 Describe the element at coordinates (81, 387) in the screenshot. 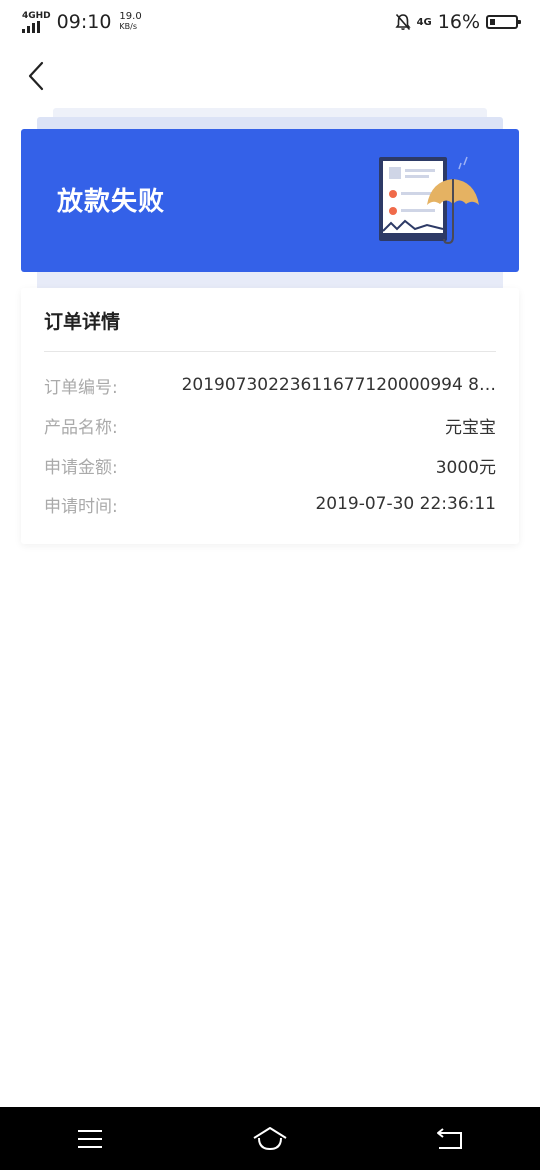

I see `row-label: 订单编号:` at that location.